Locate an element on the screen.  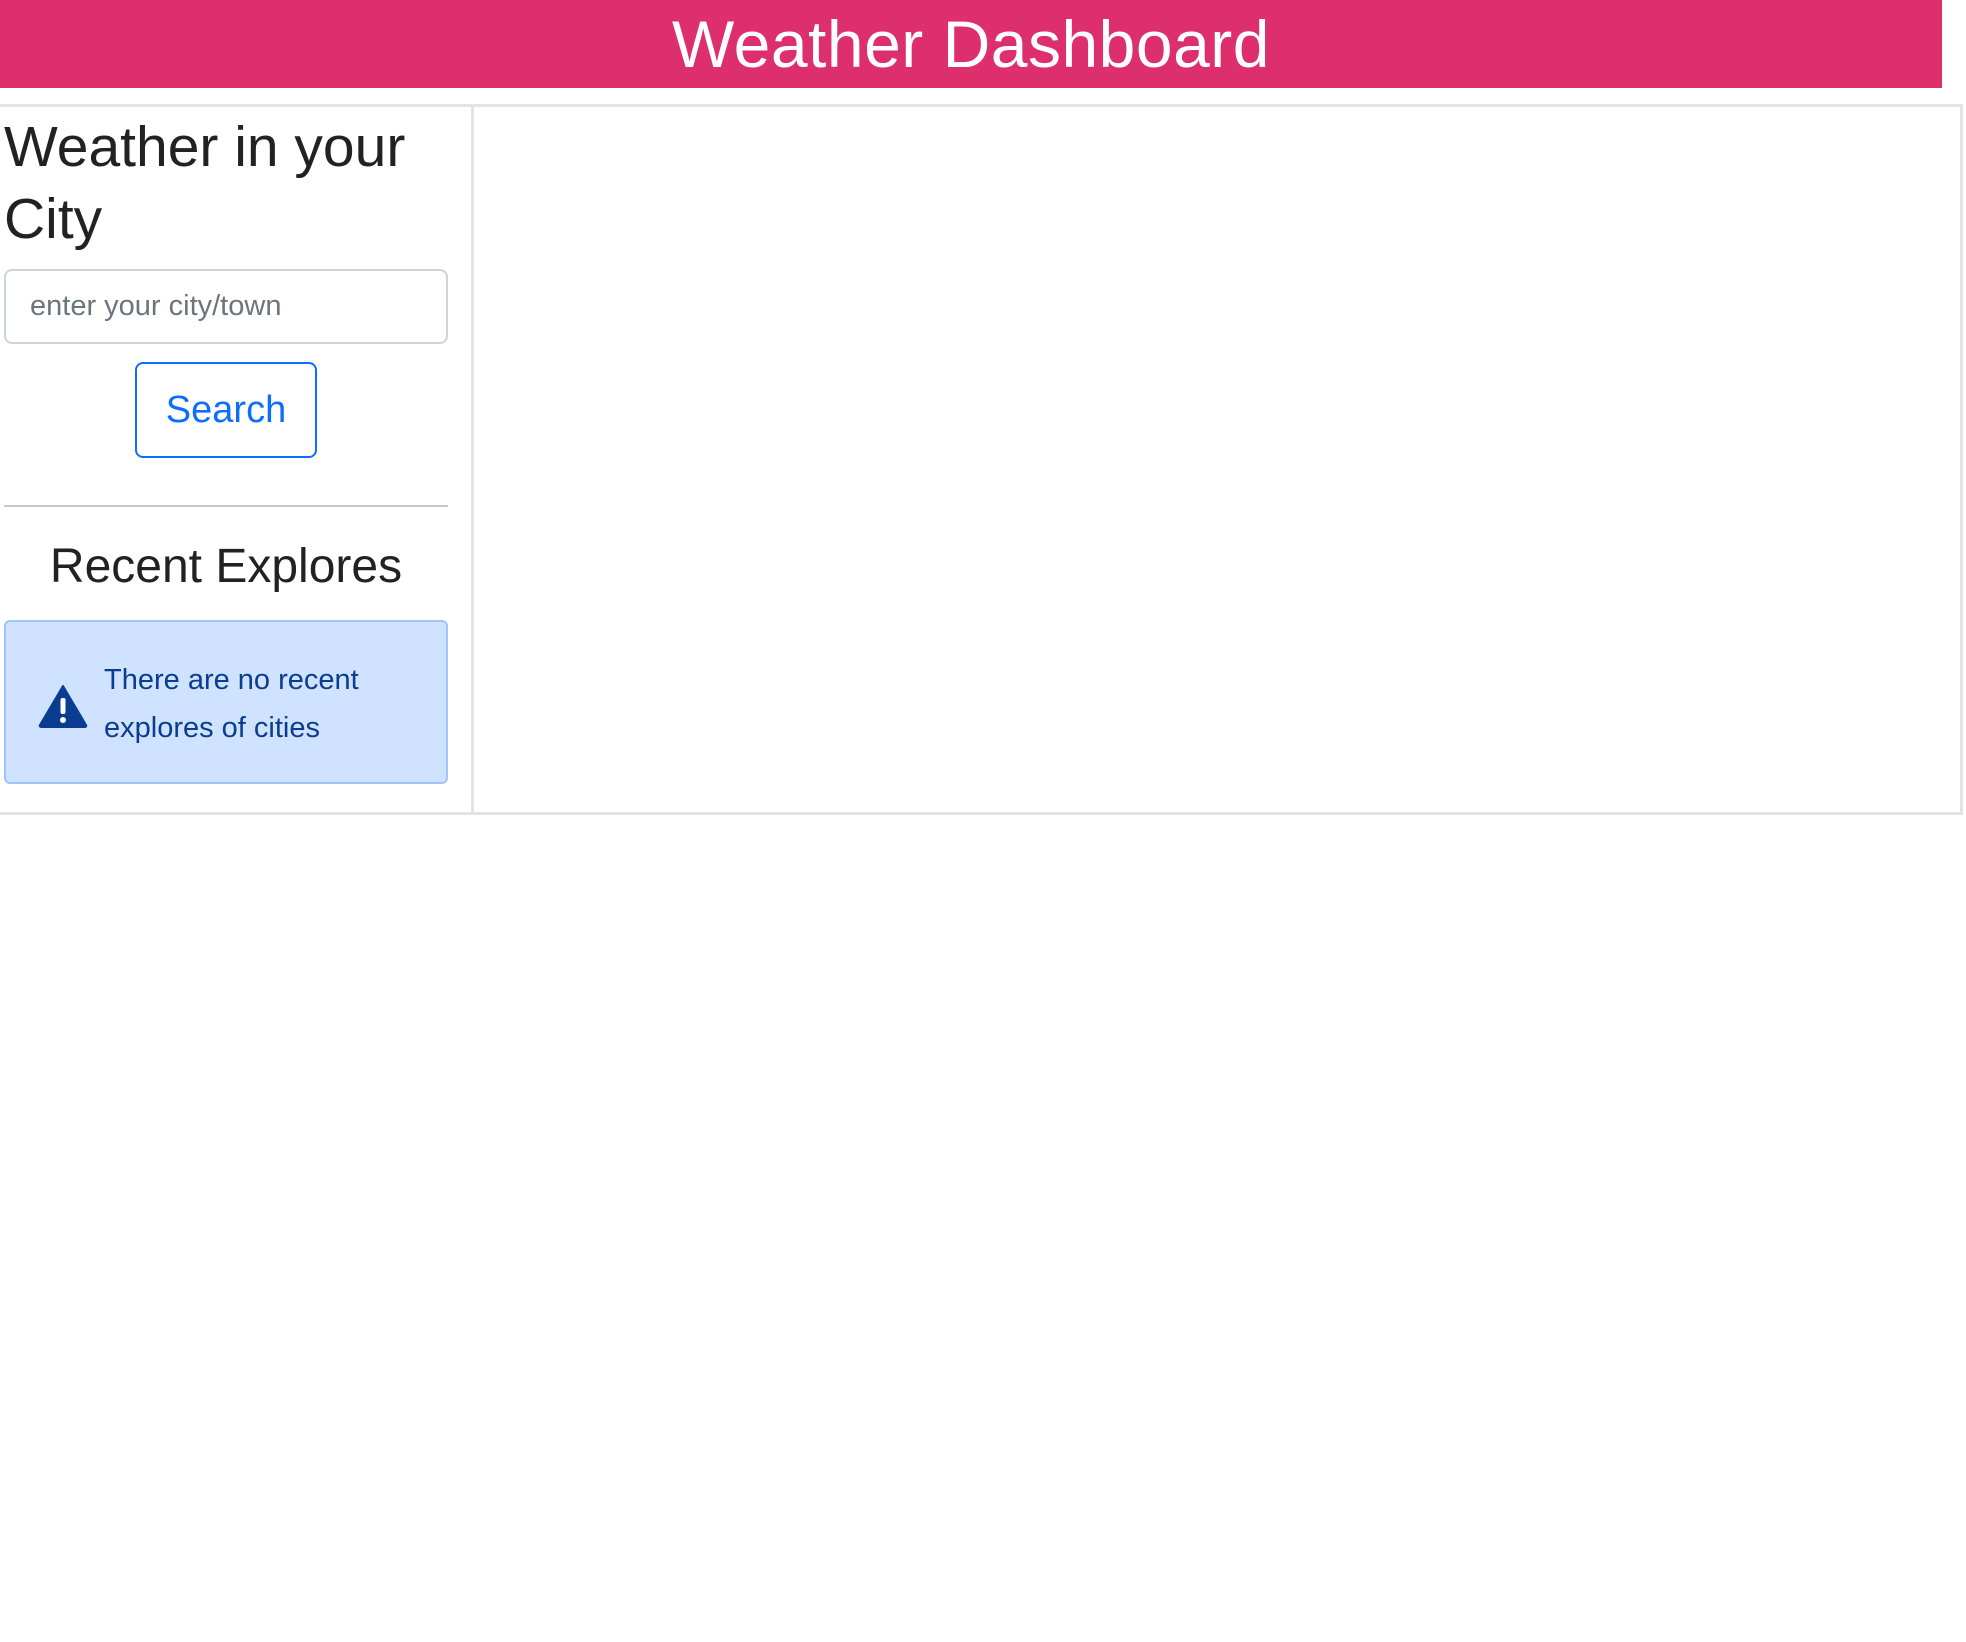
search-heading: Weather in your City is located at coordinates (205, 183).